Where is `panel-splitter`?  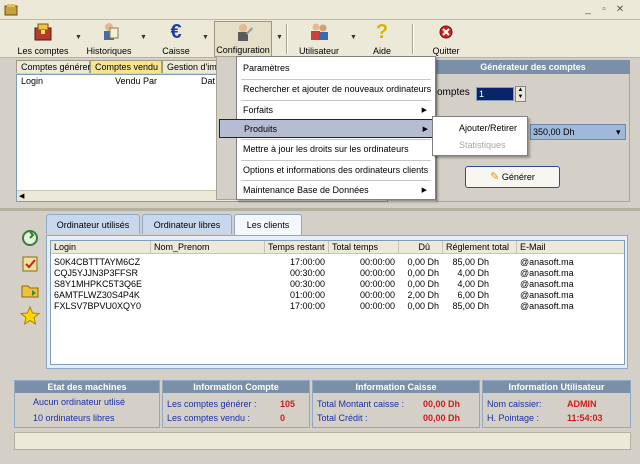
panel-splitter is located at coordinates (320, 209).